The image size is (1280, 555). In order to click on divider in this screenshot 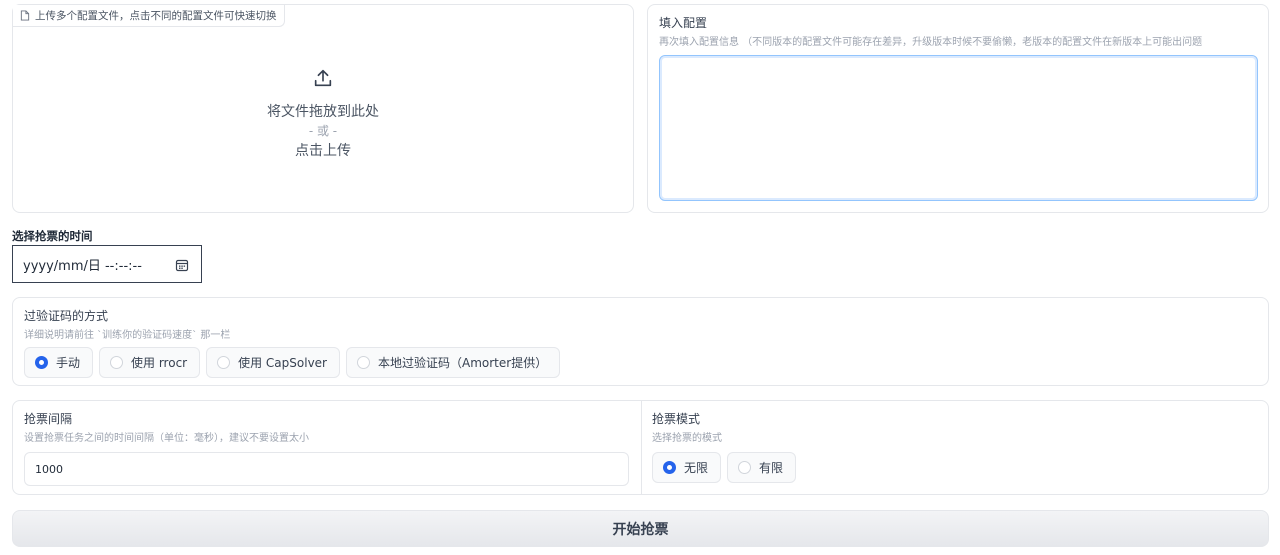, I will do `click(641, 447)`.